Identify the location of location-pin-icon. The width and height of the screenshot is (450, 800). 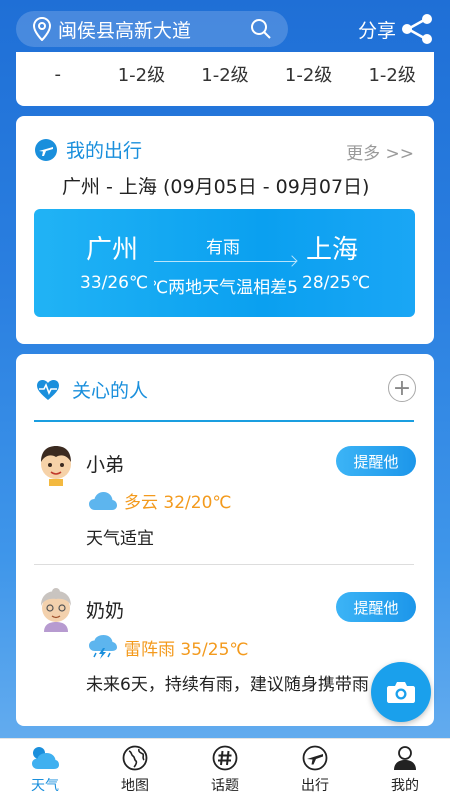
(42, 29).